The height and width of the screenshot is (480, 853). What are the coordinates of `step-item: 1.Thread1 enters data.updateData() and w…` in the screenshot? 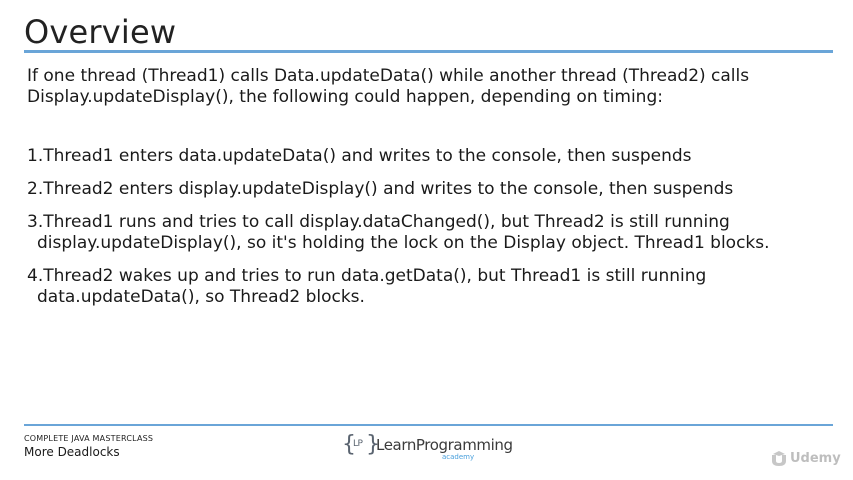 It's located at (422, 156).